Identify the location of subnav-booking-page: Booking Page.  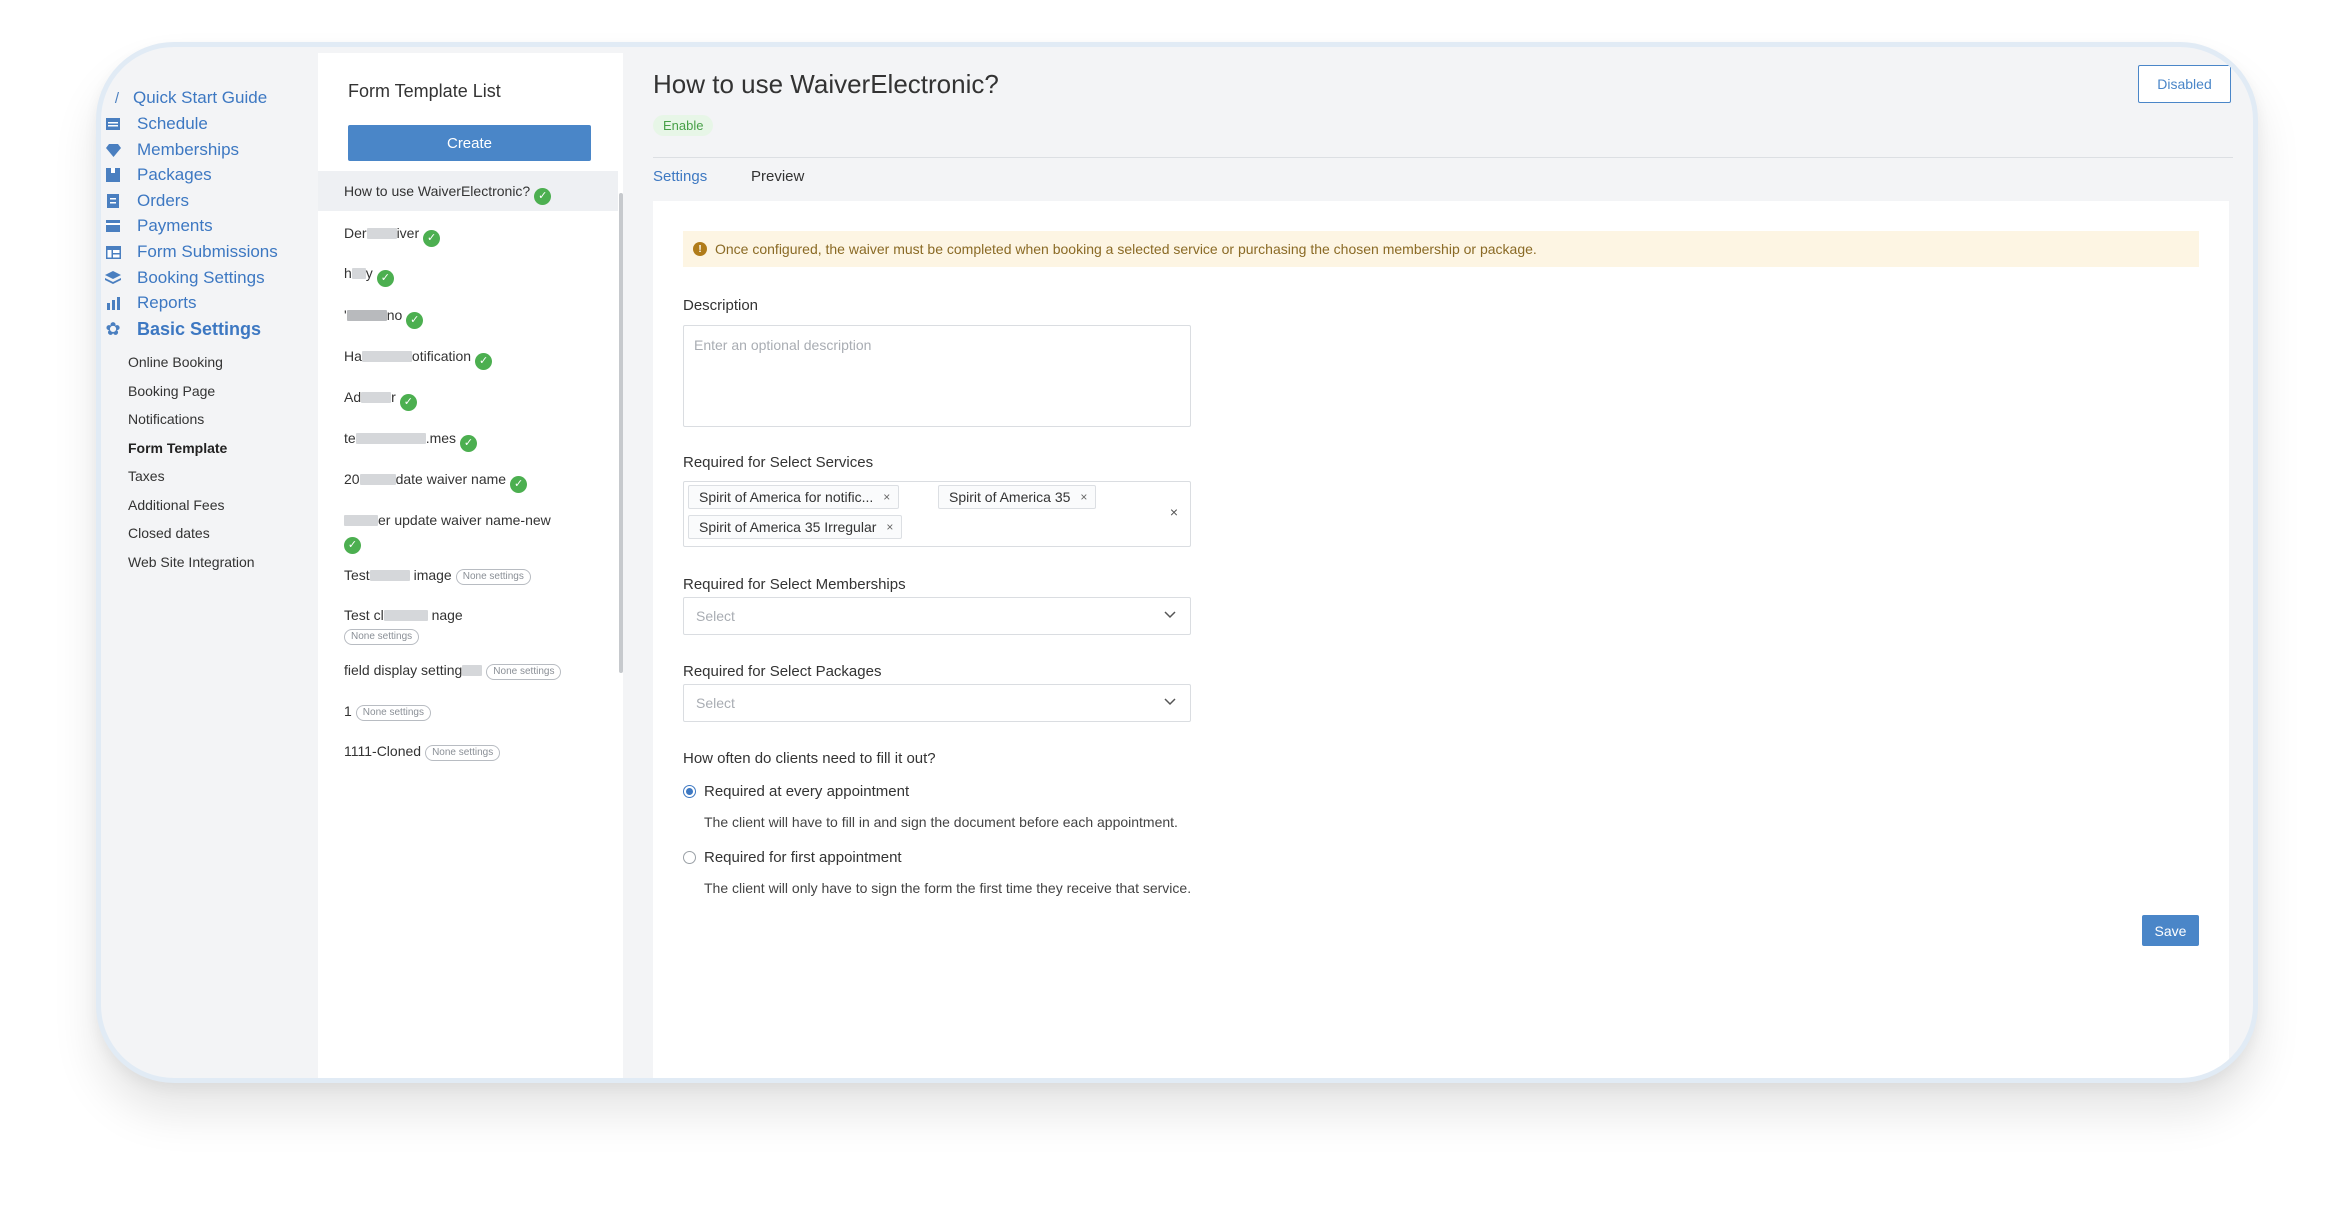
(171, 391).